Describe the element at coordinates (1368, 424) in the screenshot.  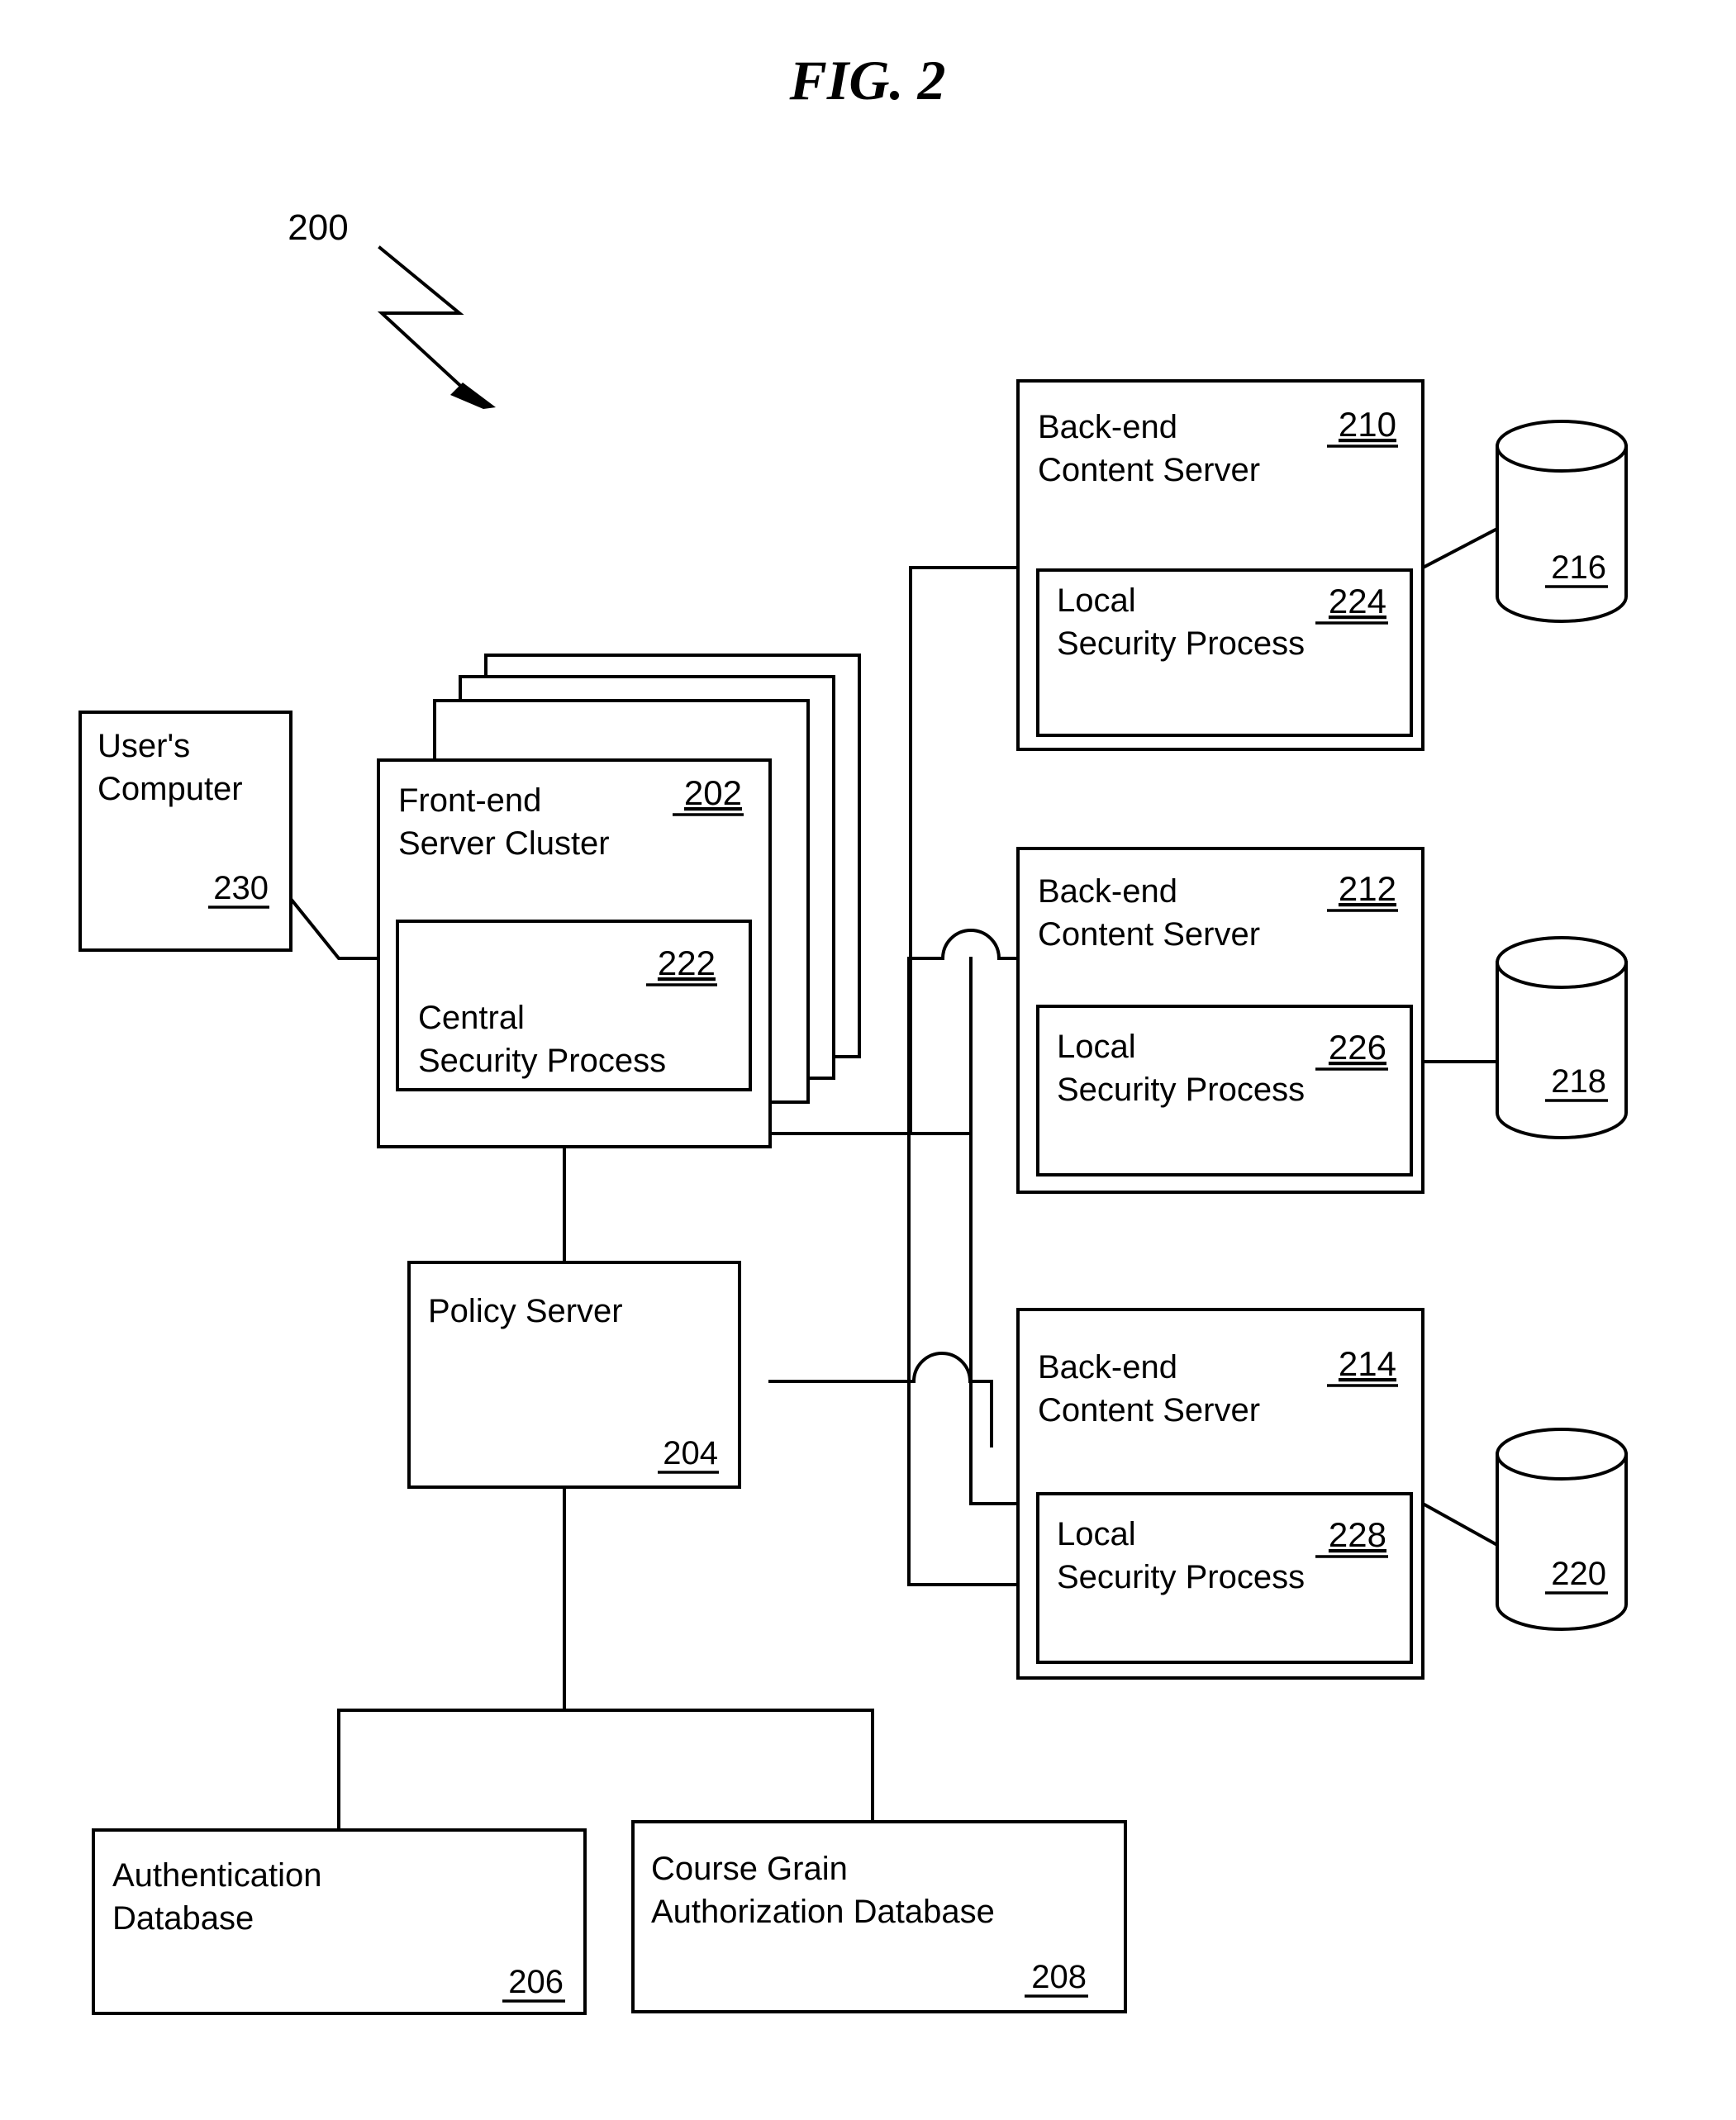
I see `backend-server-210-ref: 210` at that location.